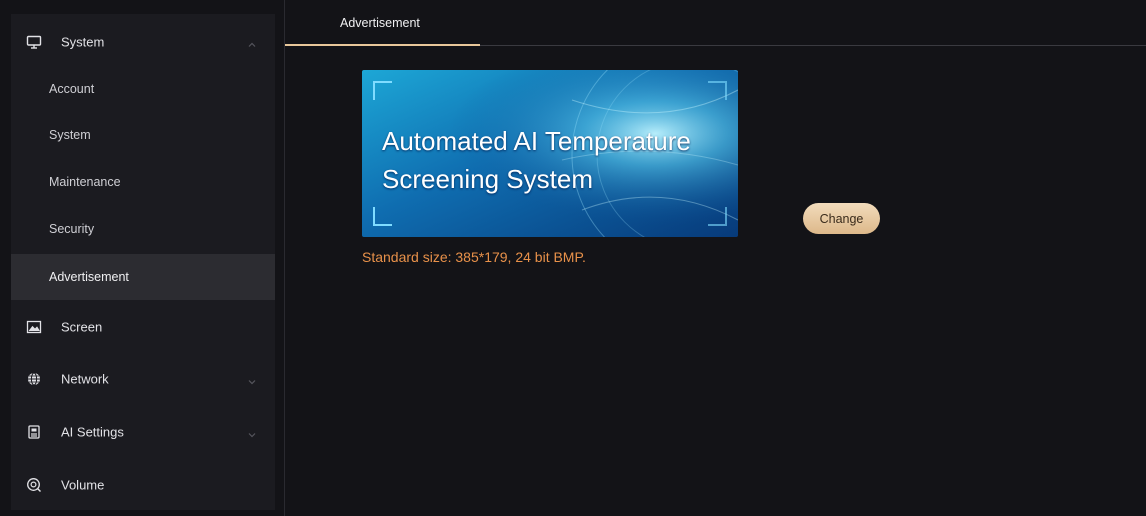 Image resolution: width=1146 pixels, height=516 pixels. What do you see at coordinates (143, 432) in the screenshot?
I see `sidebar-group-ai-settings: AI Settings` at bounding box center [143, 432].